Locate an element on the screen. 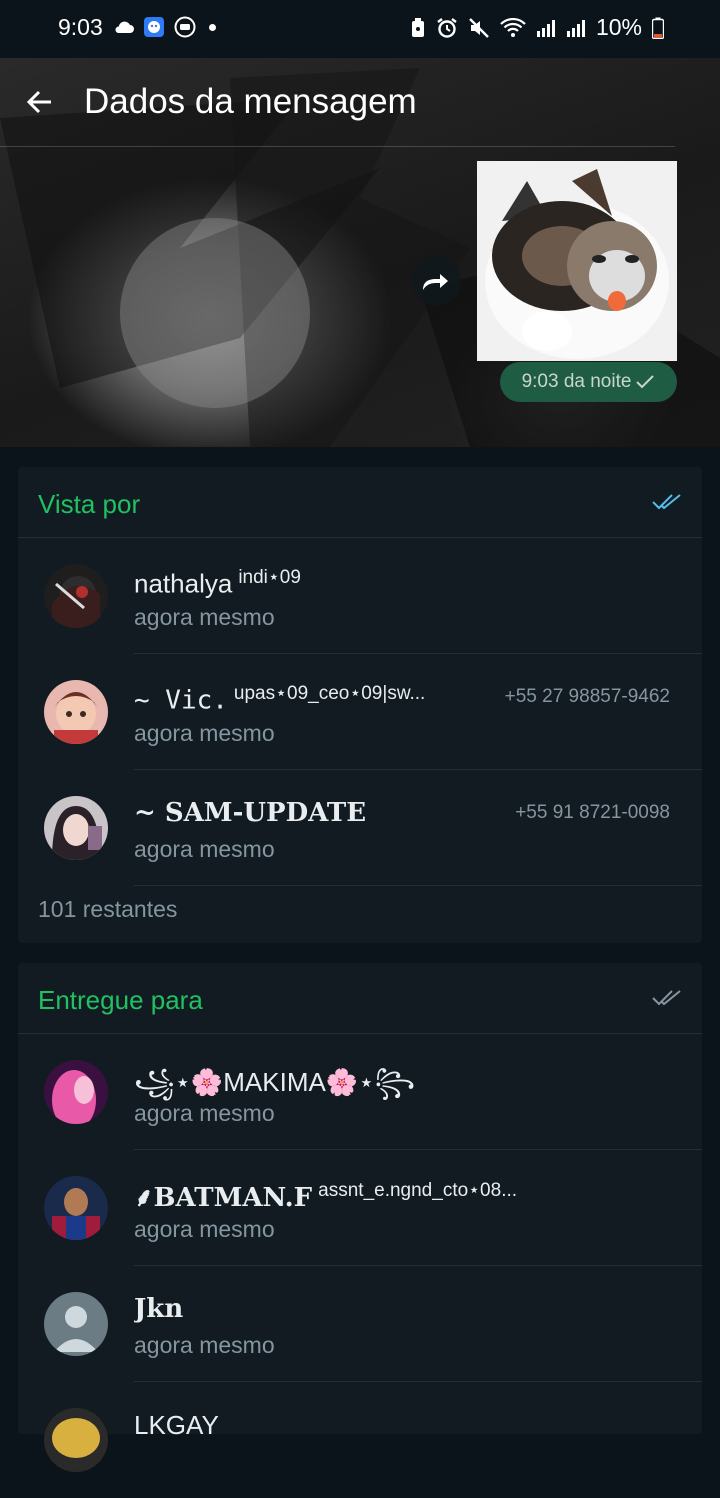 Image resolution: width=720 pixels, height=1498 pixels. list-item: nathalya indi⋆09 agora mesmo is located at coordinates (360, 596).